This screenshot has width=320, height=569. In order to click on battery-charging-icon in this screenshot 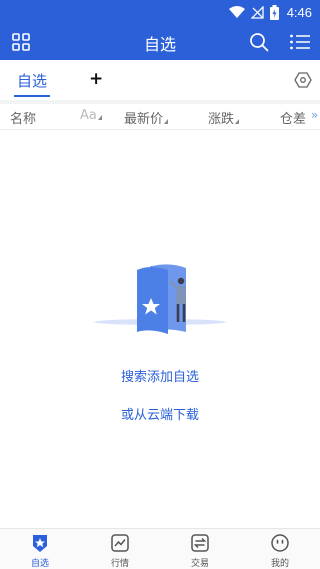, I will do `click(274, 12)`.